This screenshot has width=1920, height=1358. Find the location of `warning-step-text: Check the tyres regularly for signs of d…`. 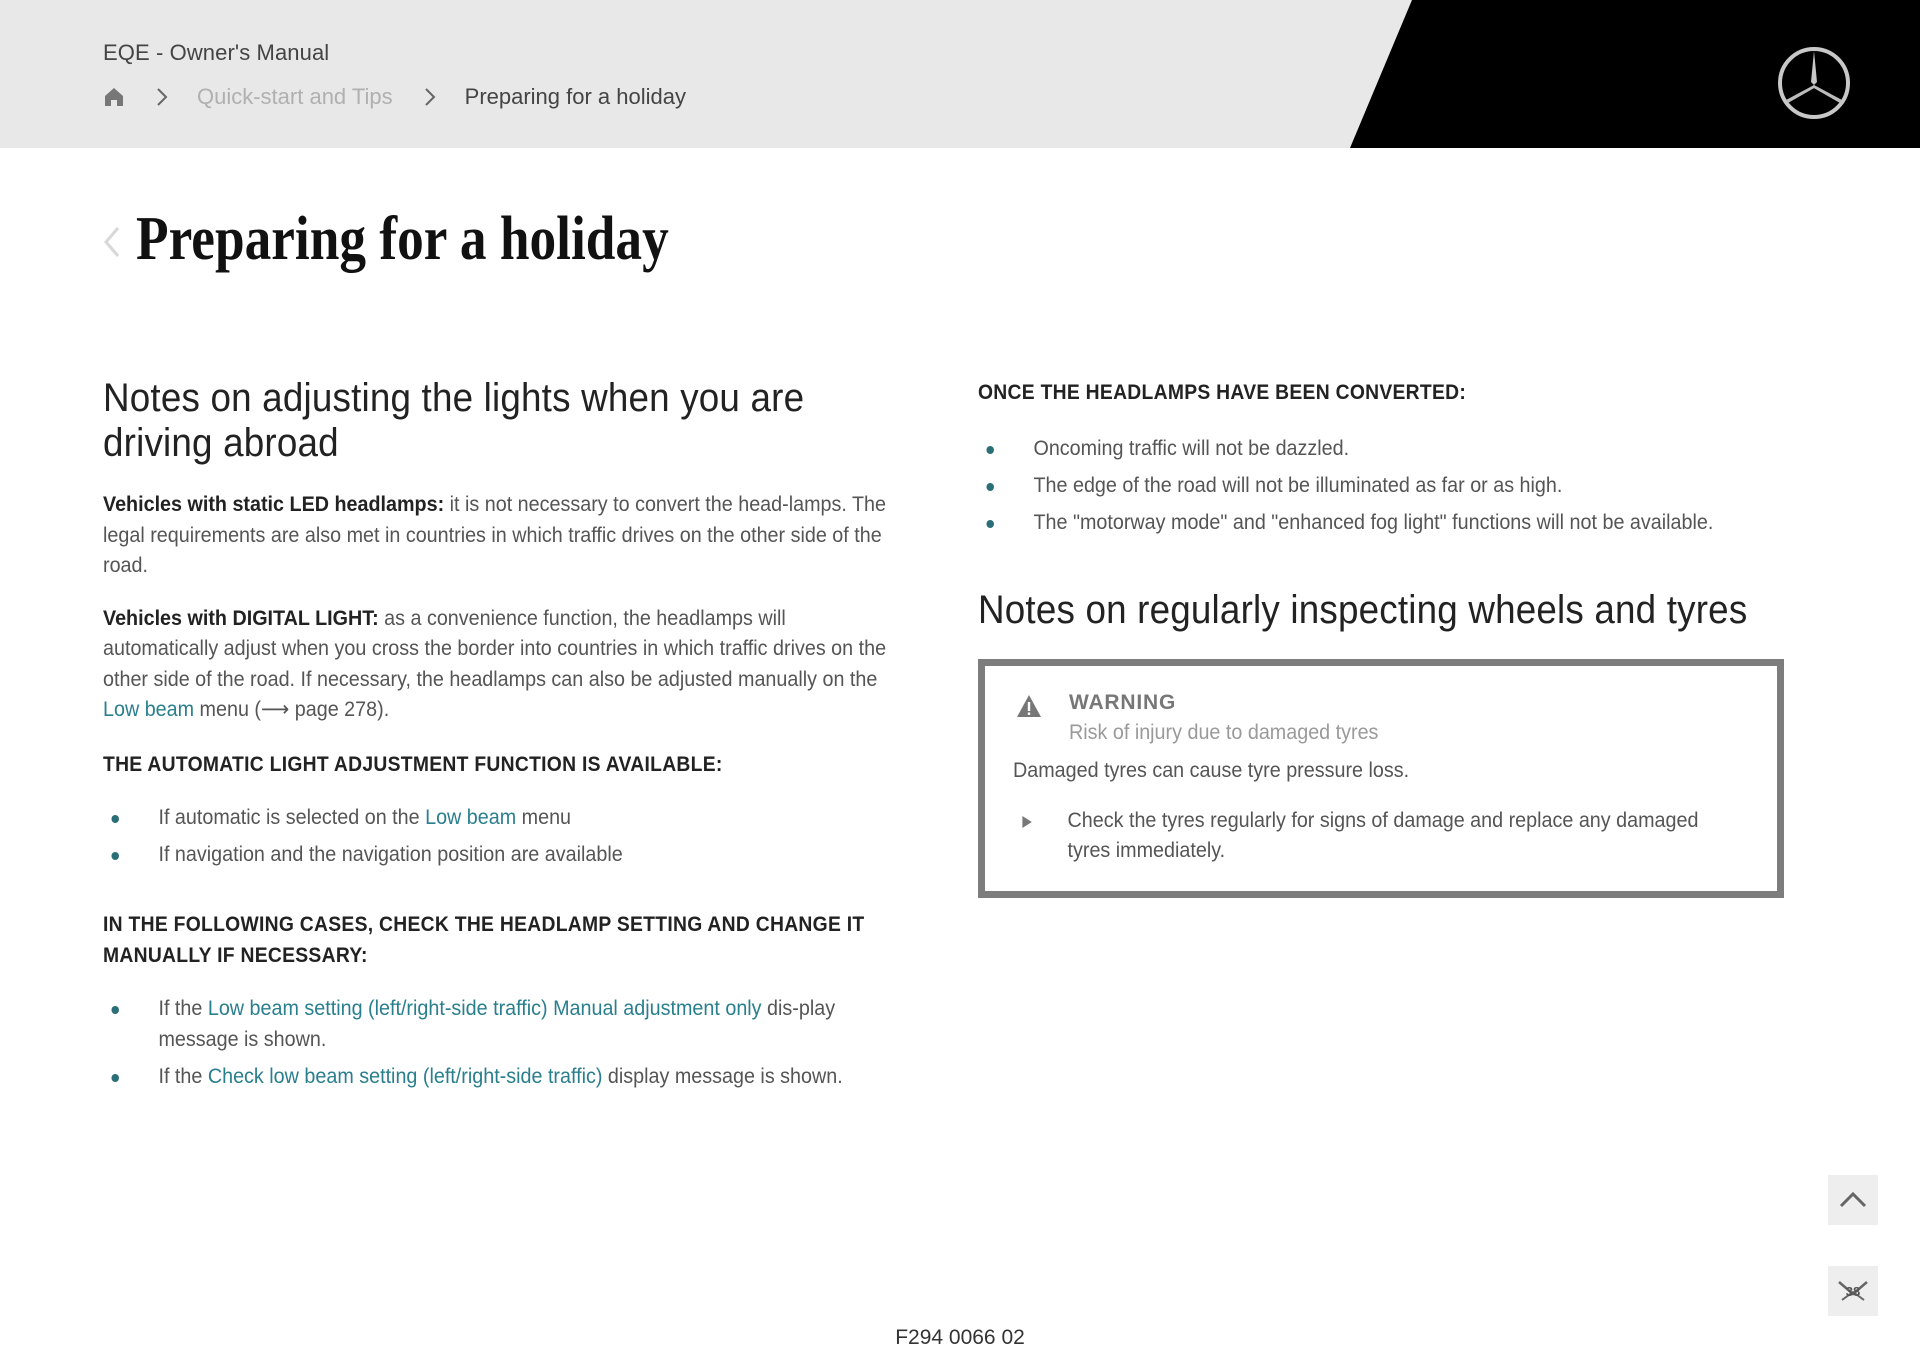

warning-step-text: Check the tyres regularly for signs of d… is located at coordinates (1383, 835).